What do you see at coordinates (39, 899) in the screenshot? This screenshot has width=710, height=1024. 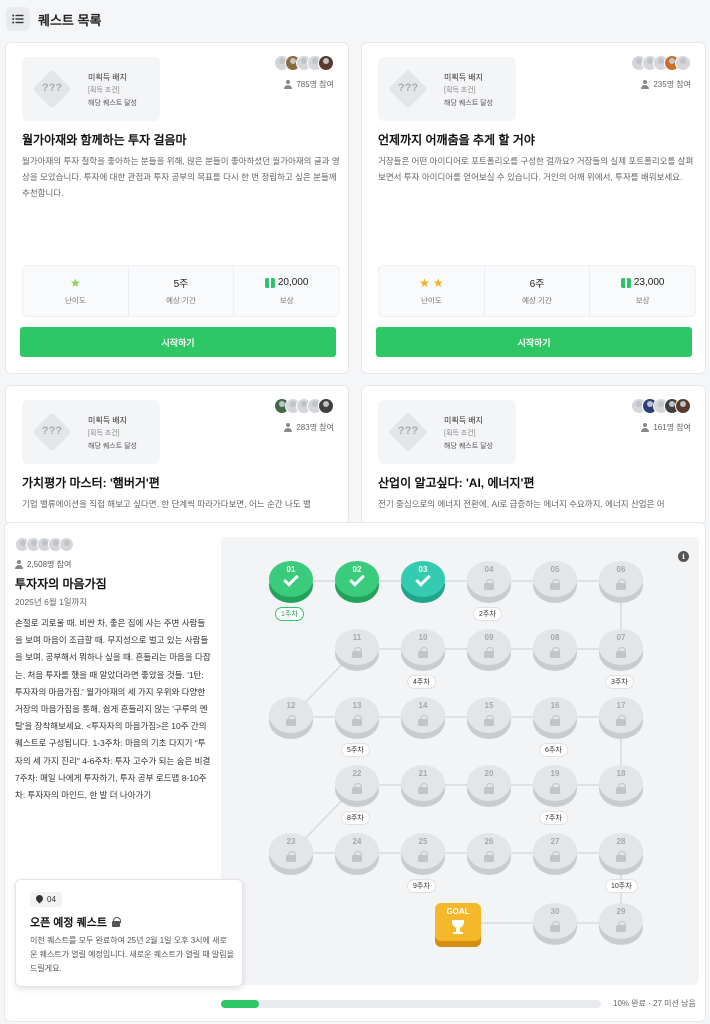 I see `location-pin-icon` at bounding box center [39, 899].